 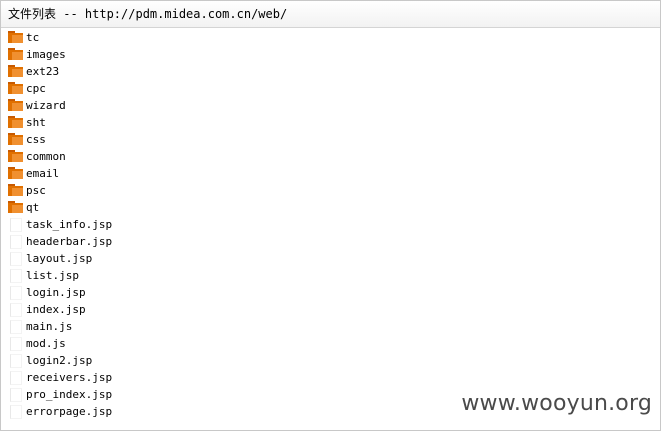 What do you see at coordinates (46, 54) in the screenshot?
I see `folder-name: images` at bounding box center [46, 54].